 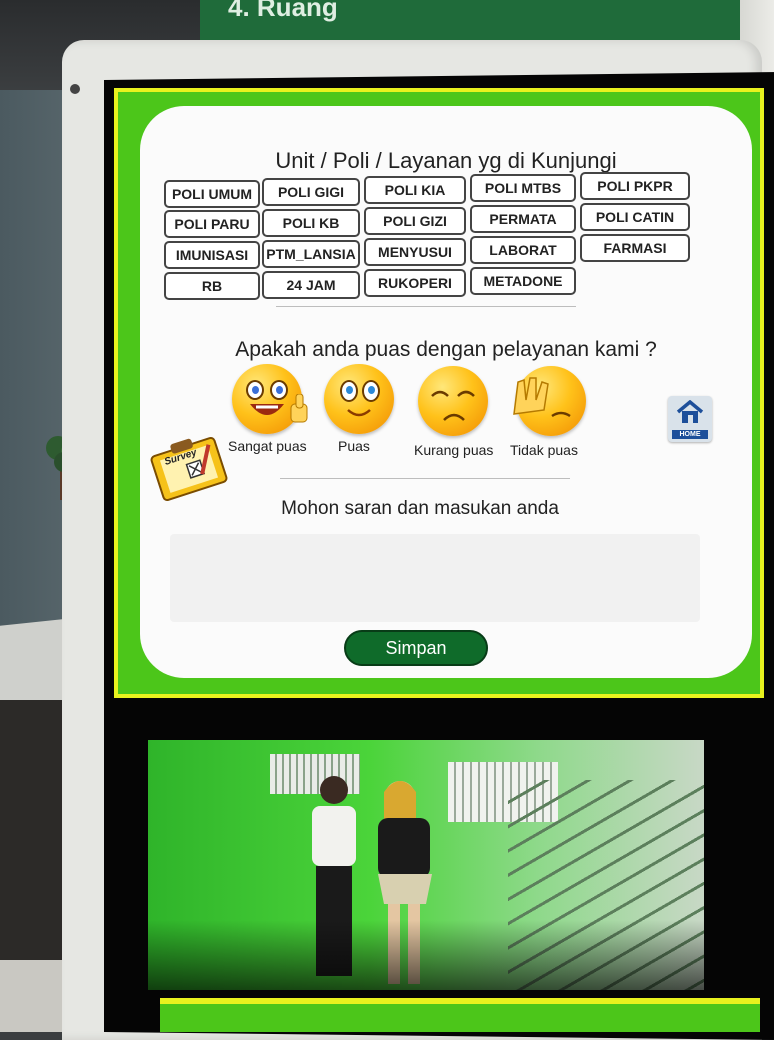 What do you see at coordinates (635, 186) in the screenshot?
I see `unit-button-poli-pkpr: POLI PKPR` at bounding box center [635, 186].